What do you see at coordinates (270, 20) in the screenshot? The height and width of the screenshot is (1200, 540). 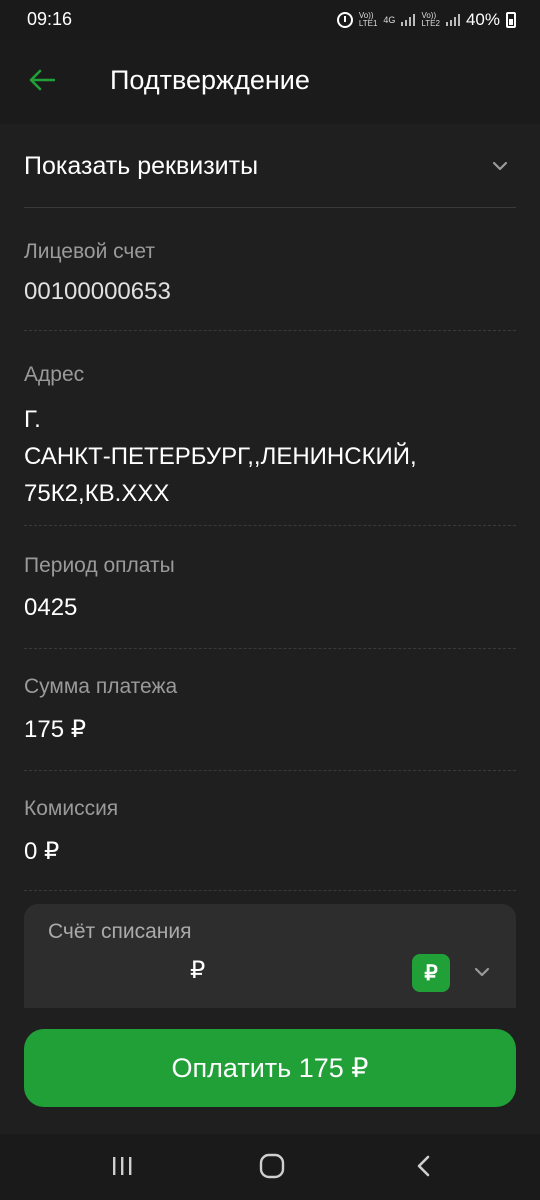 I see `status-bar: 09:16 Vo)) LTE1 4G Vo)) LTE2 40%` at bounding box center [270, 20].